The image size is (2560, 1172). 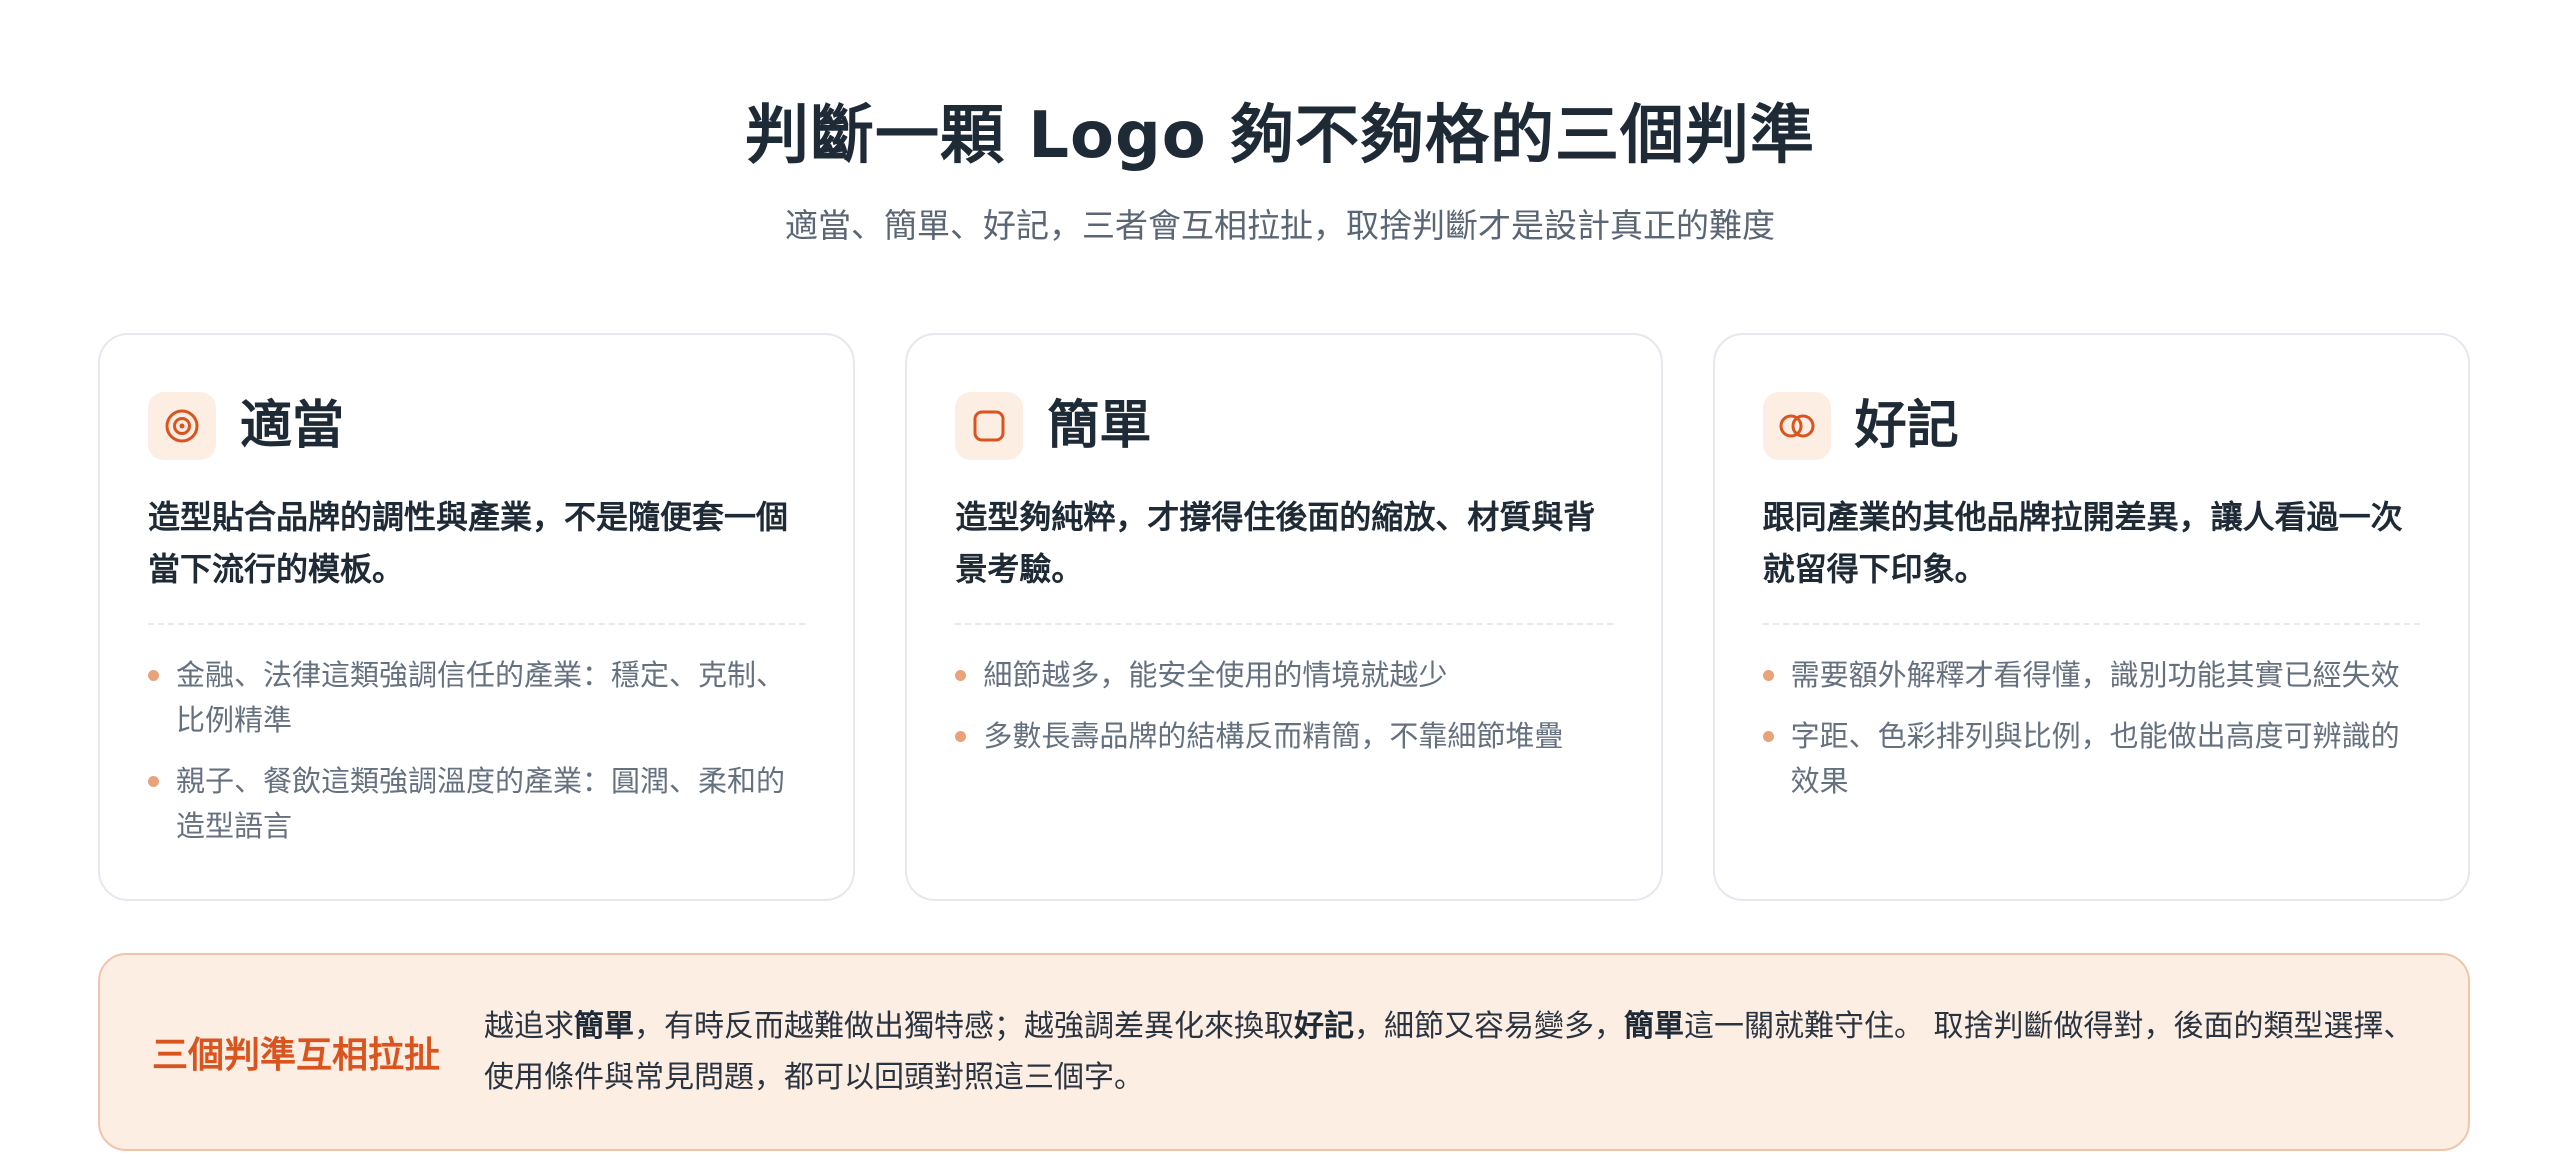 What do you see at coordinates (964, 1026) in the screenshot?
I see `callout-text-part: ，有時反而越難做出獨特感；越強調差異化來換取` at bounding box center [964, 1026].